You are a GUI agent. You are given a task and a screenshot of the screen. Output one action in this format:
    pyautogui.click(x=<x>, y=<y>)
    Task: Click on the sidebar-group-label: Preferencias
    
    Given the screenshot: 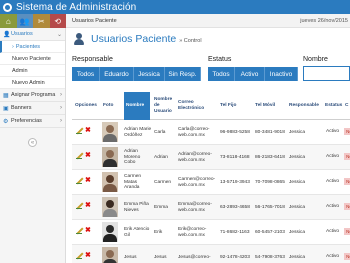 What is the action you would take?
    pyautogui.click(x=26, y=121)
    